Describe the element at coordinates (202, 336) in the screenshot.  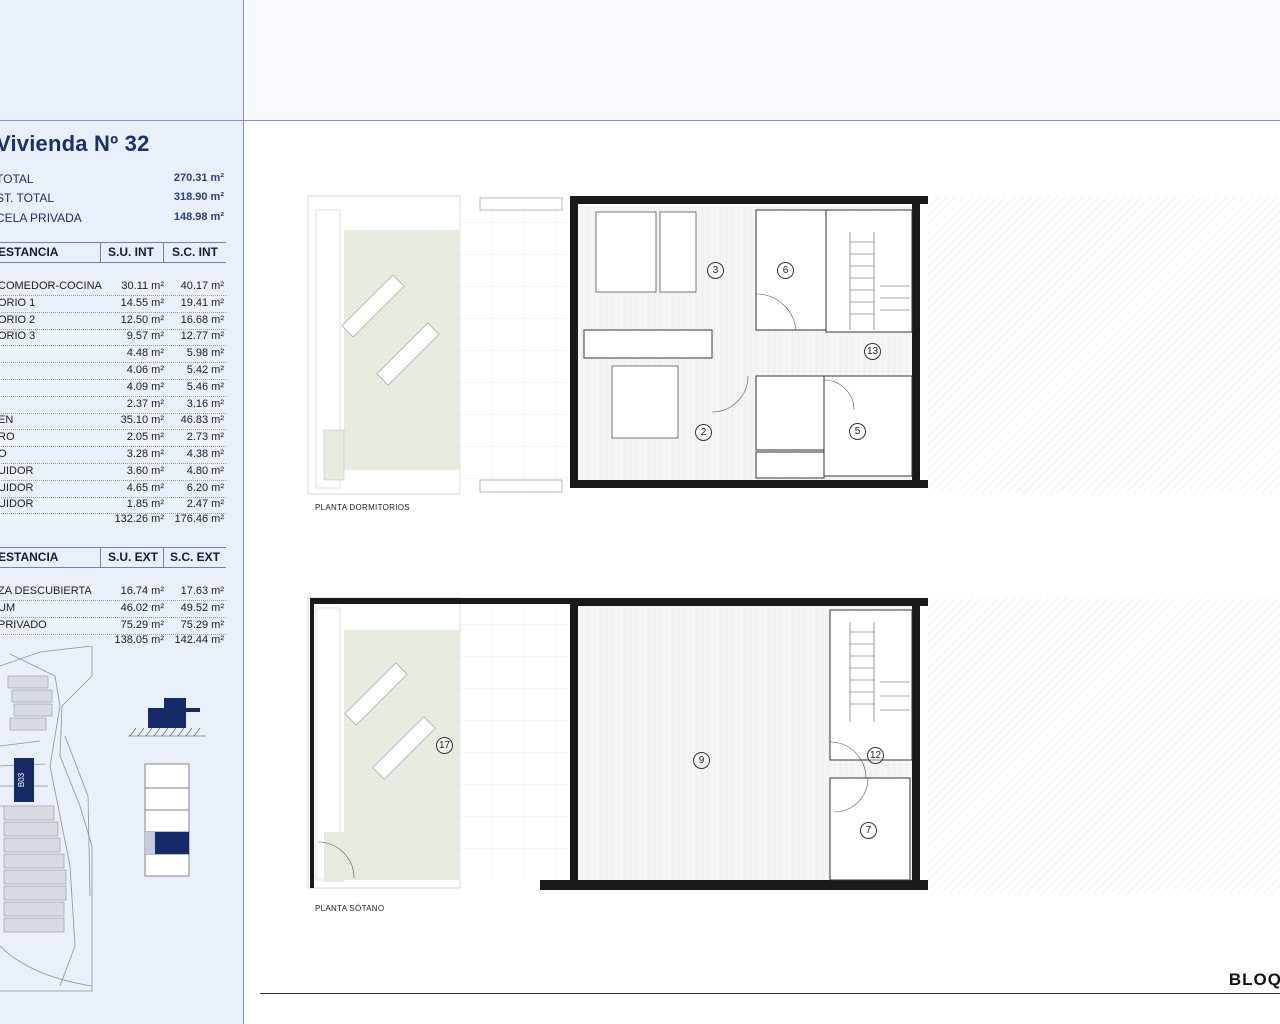
I see `table-cell: 12.77 m²` at that location.